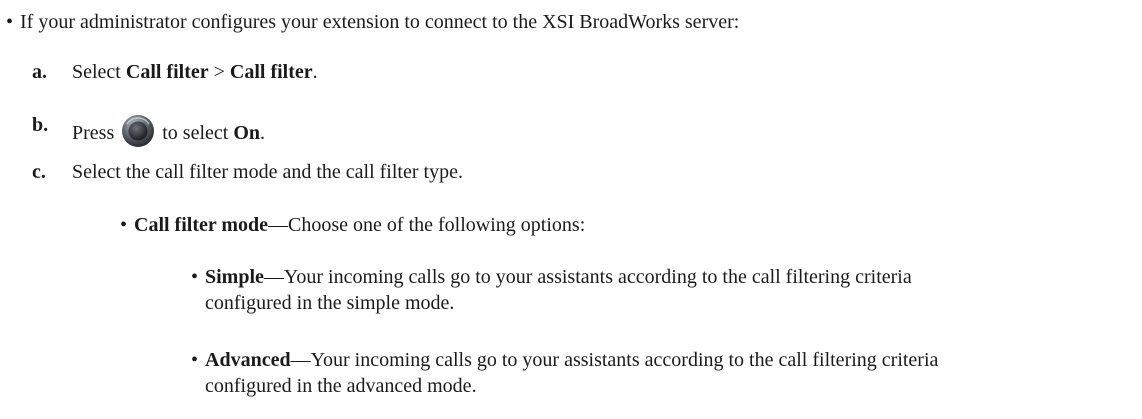 The width and height of the screenshot is (1142, 419). What do you see at coordinates (271, 72) in the screenshot?
I see `menu-item-call-filter-sub: Call filter` at bounding box center [271, 72].